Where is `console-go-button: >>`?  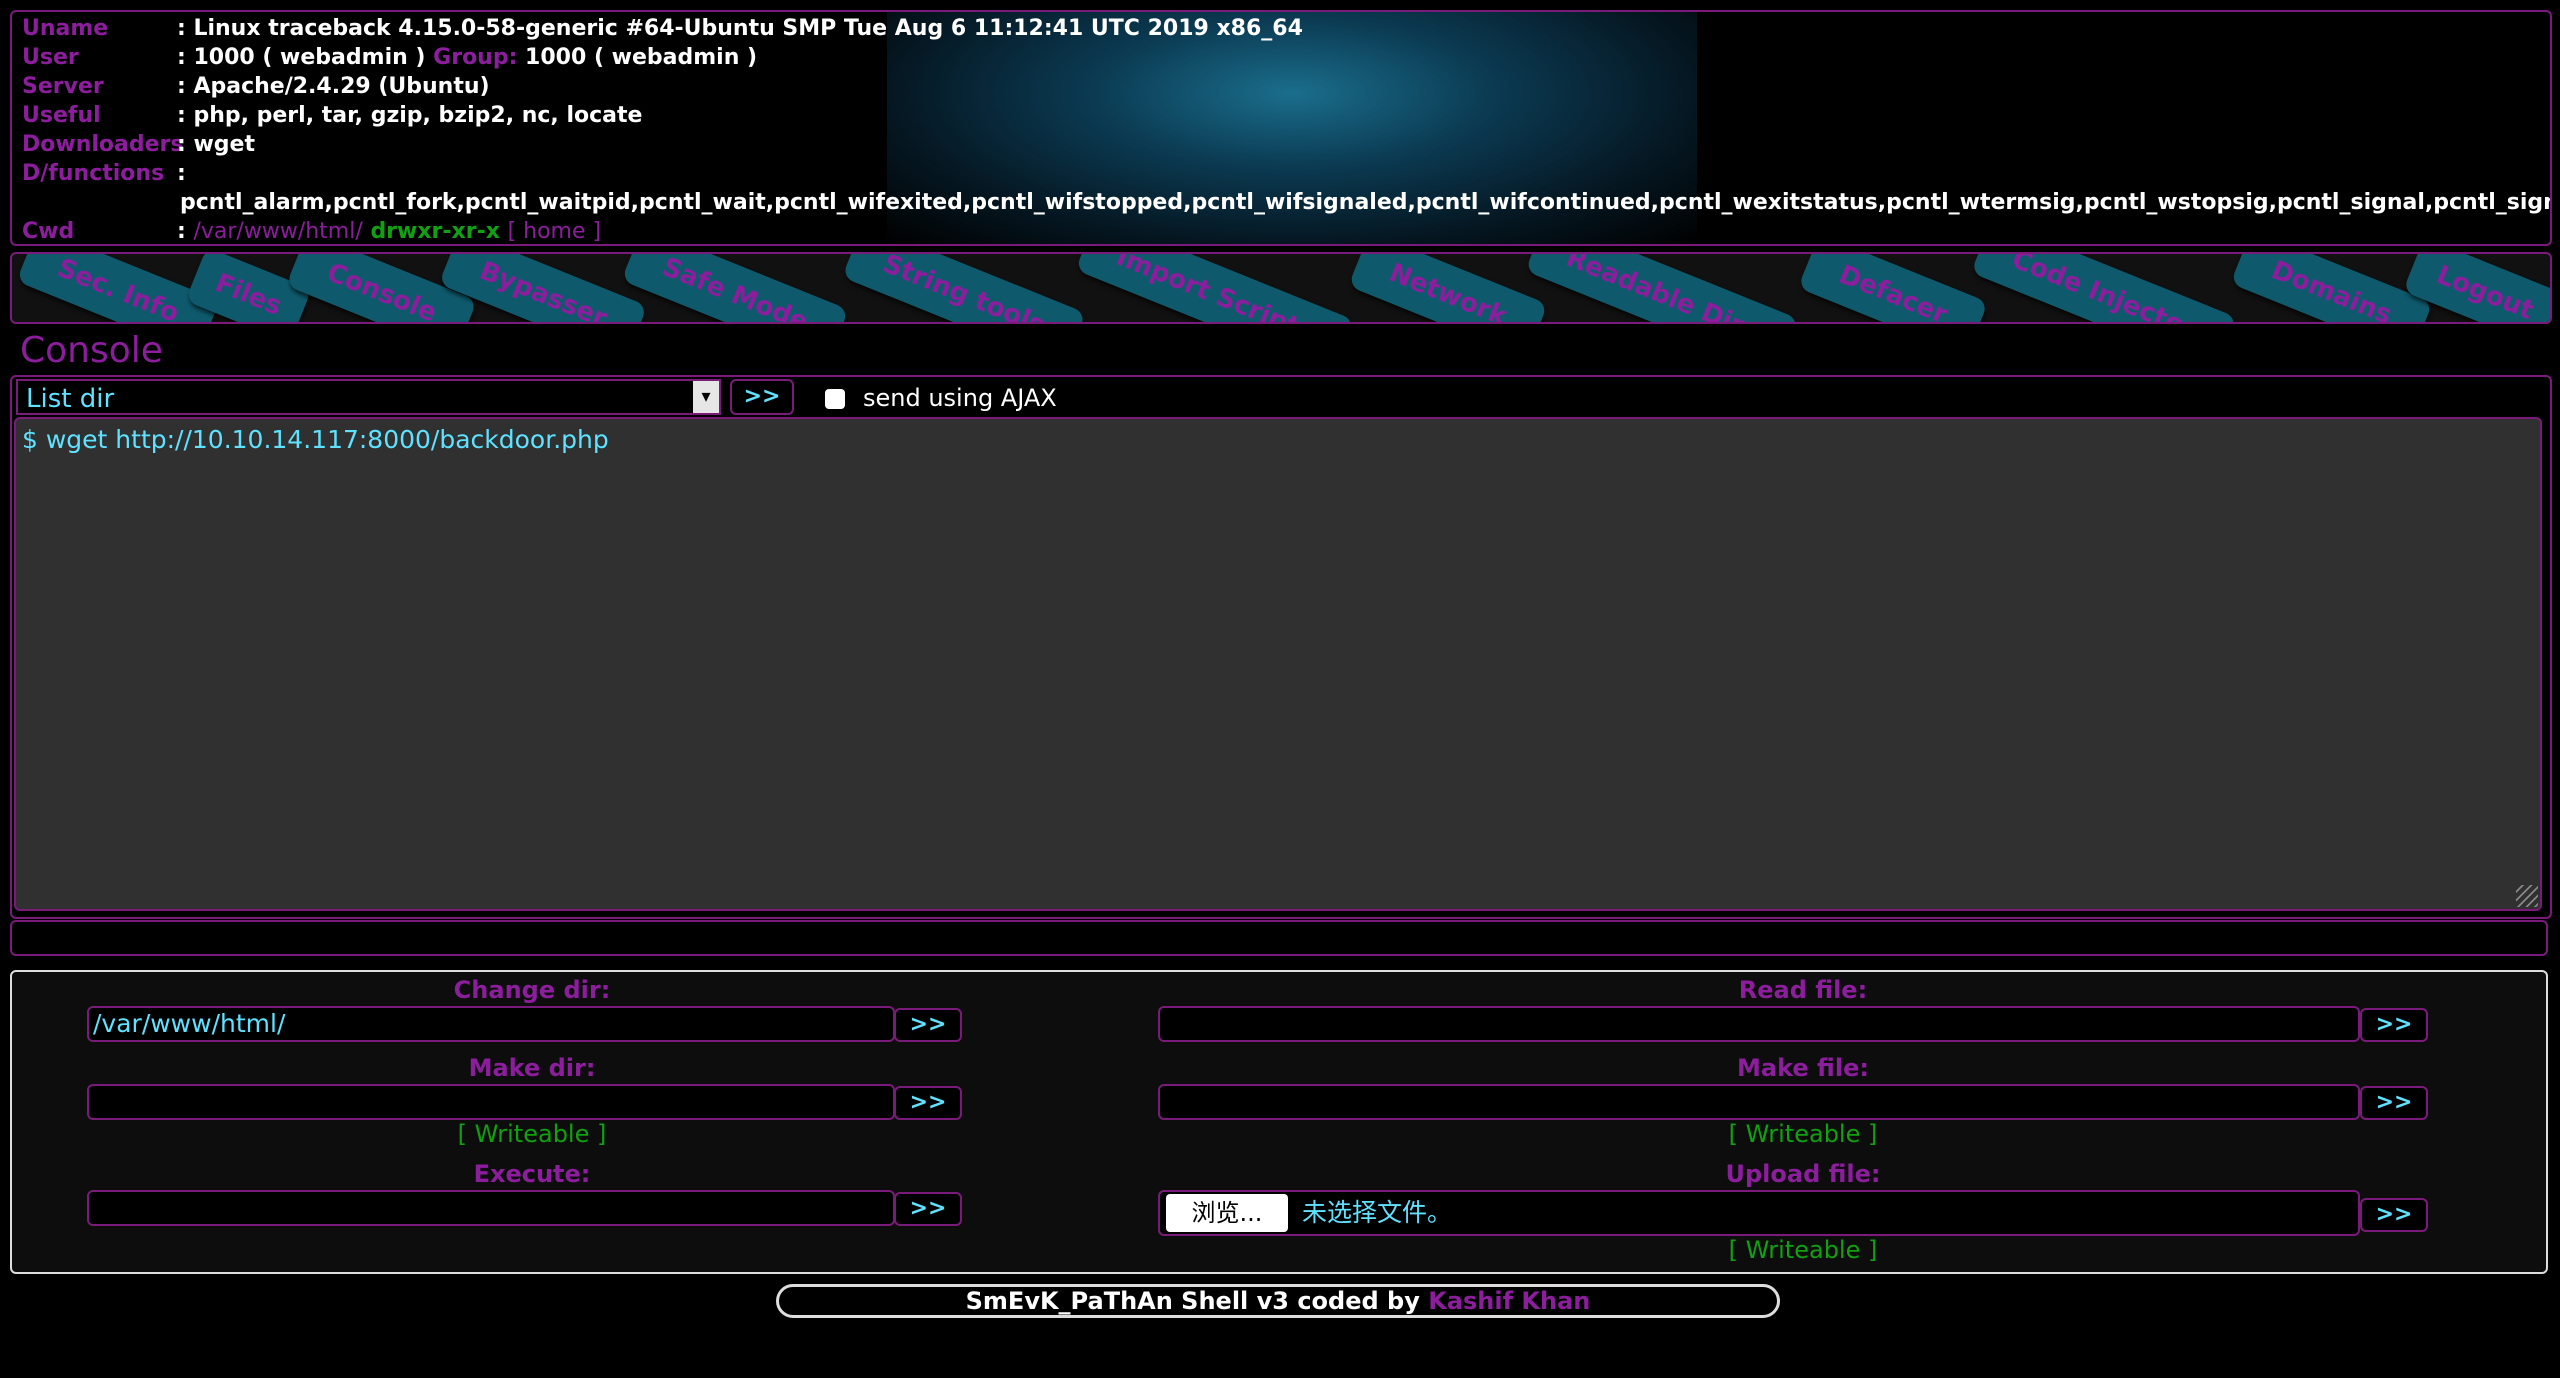
console-go-button: >> is located at coordinates (762, 397).